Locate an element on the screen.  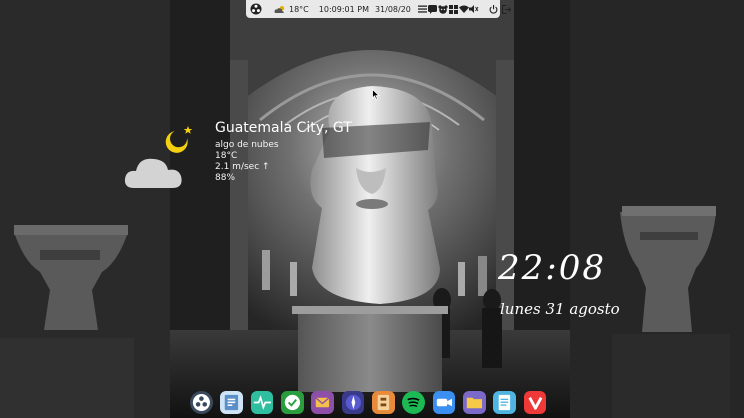
weather-humidity: 88% is located at coordinates (225, 178).